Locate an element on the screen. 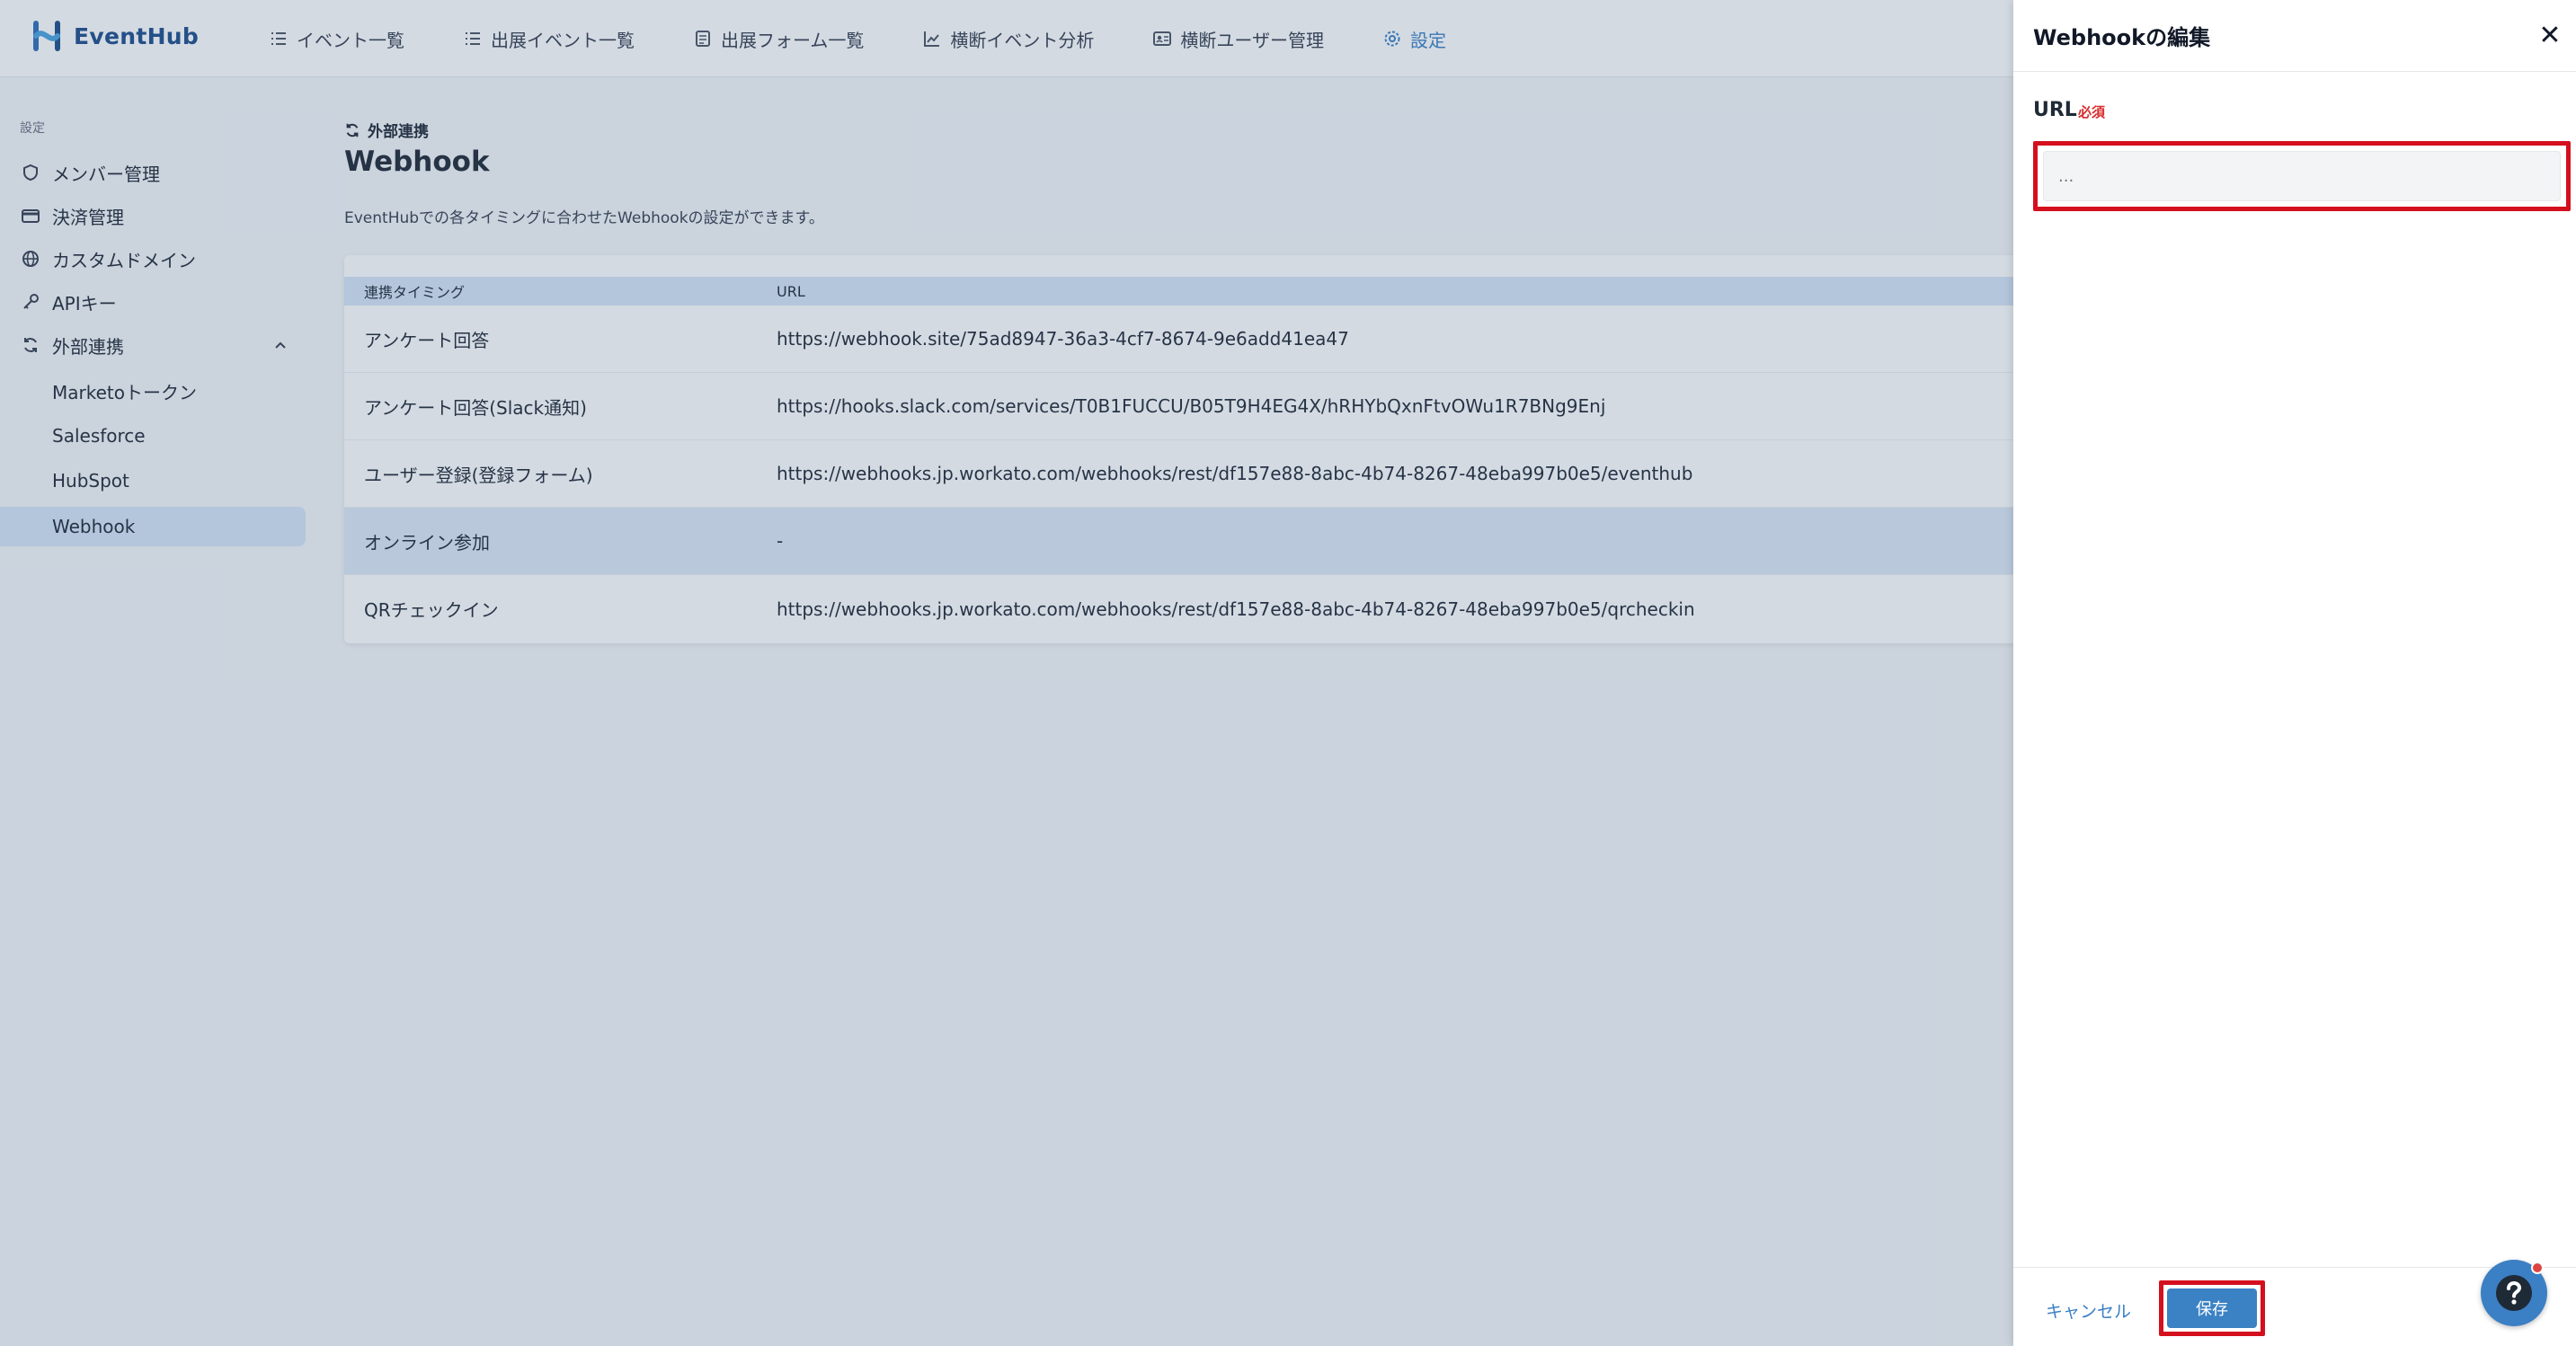 The height and width of the screenshot is (1346, 2576). help-button is located at coordinates (2514, 1293).